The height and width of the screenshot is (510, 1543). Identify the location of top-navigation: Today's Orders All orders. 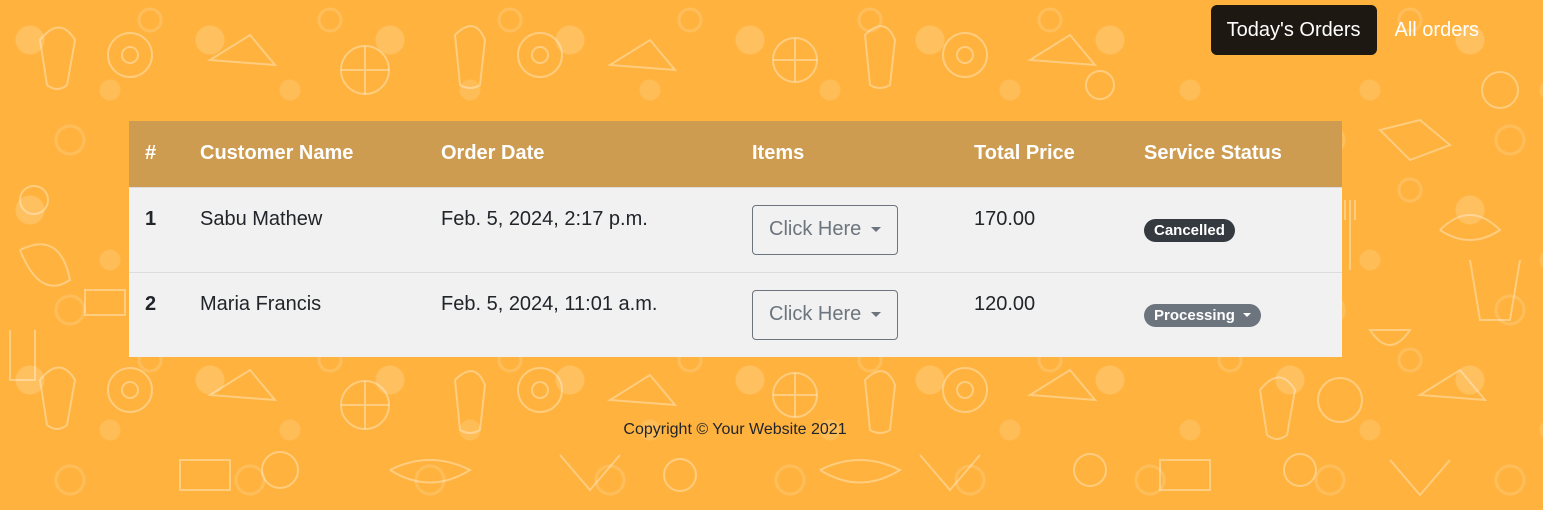
(1345, 30).